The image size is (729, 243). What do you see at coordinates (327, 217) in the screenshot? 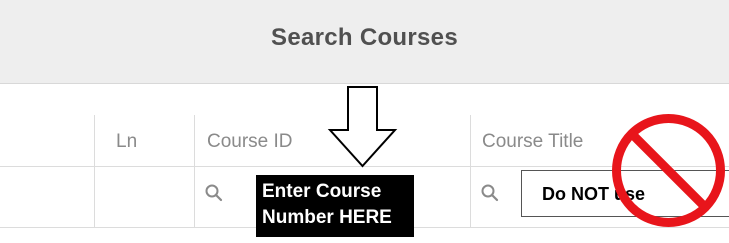
I see `note-line-2: Number HERE` at bounding box center [327, 217].